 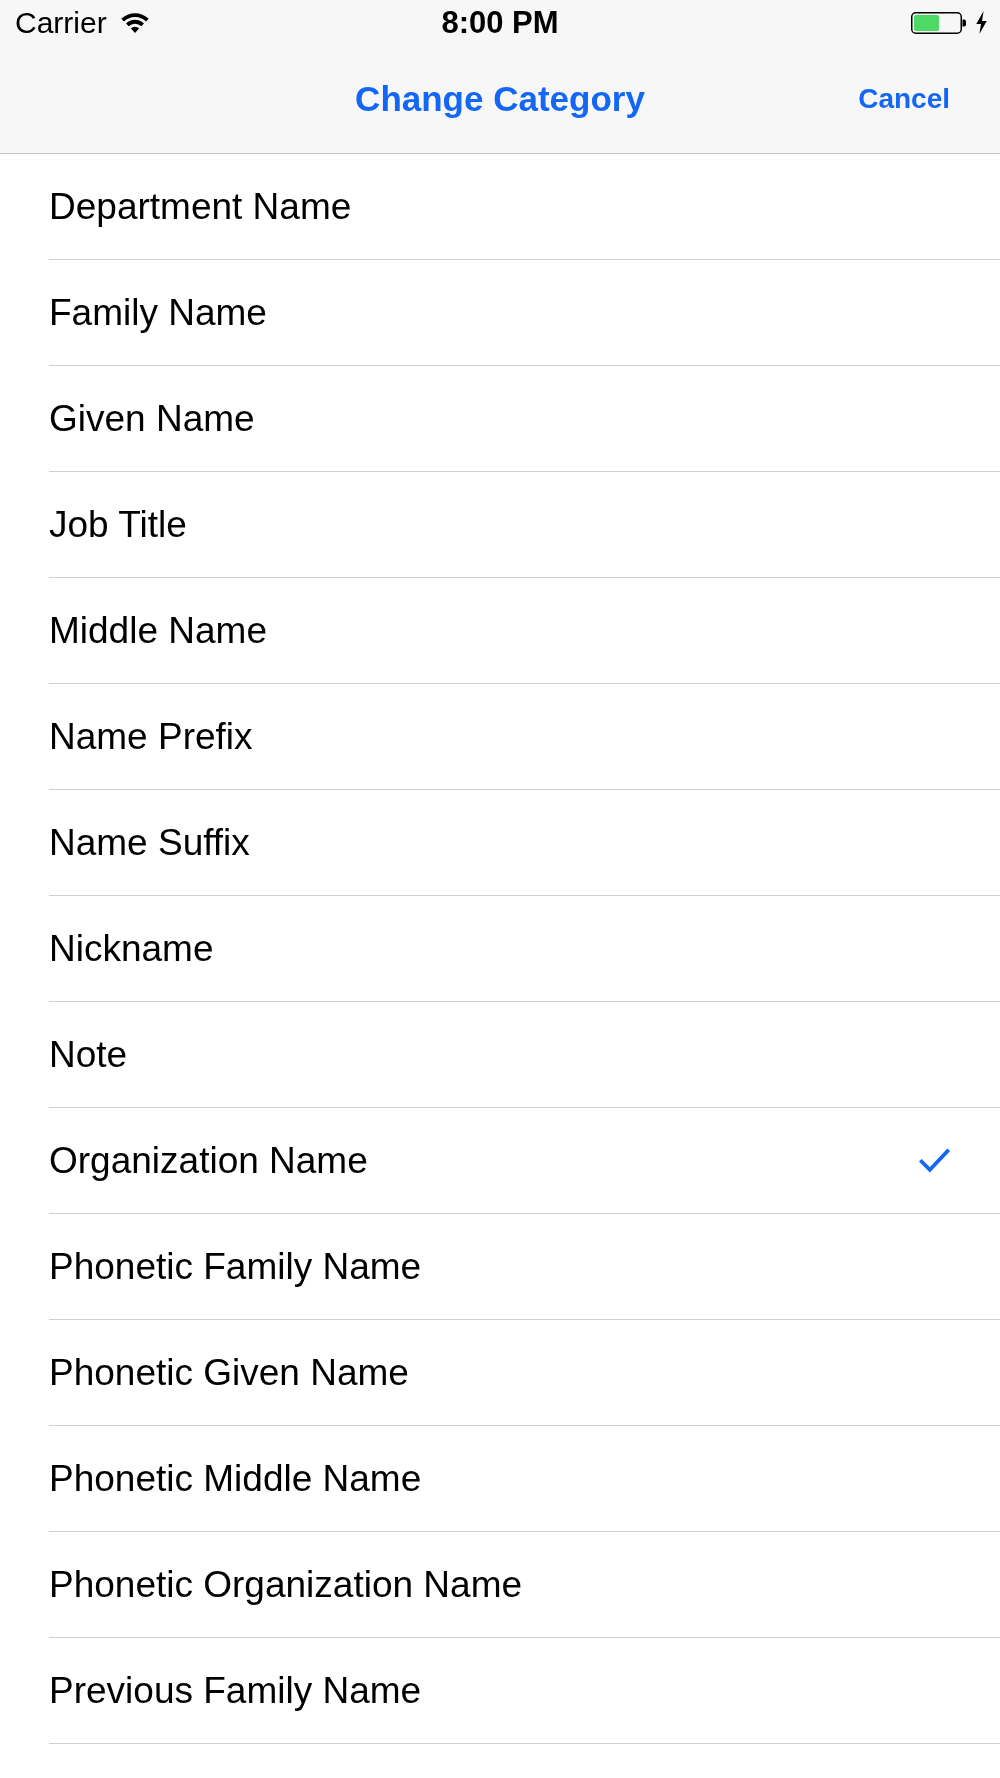 I want to click on charging-bolt-icon, so click(x=981, y=22).